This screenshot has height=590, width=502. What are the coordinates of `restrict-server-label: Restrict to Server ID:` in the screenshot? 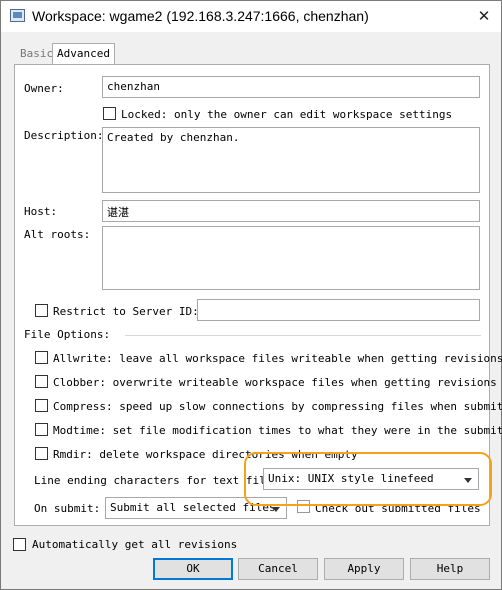 It's located at (126, 311).